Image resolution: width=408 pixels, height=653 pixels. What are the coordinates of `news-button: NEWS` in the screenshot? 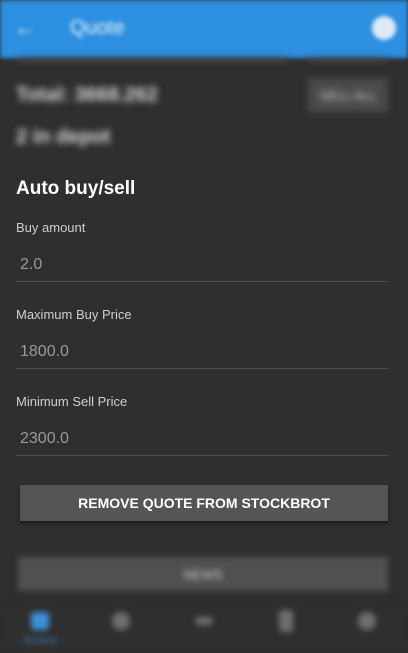 It's located at (203, 574).